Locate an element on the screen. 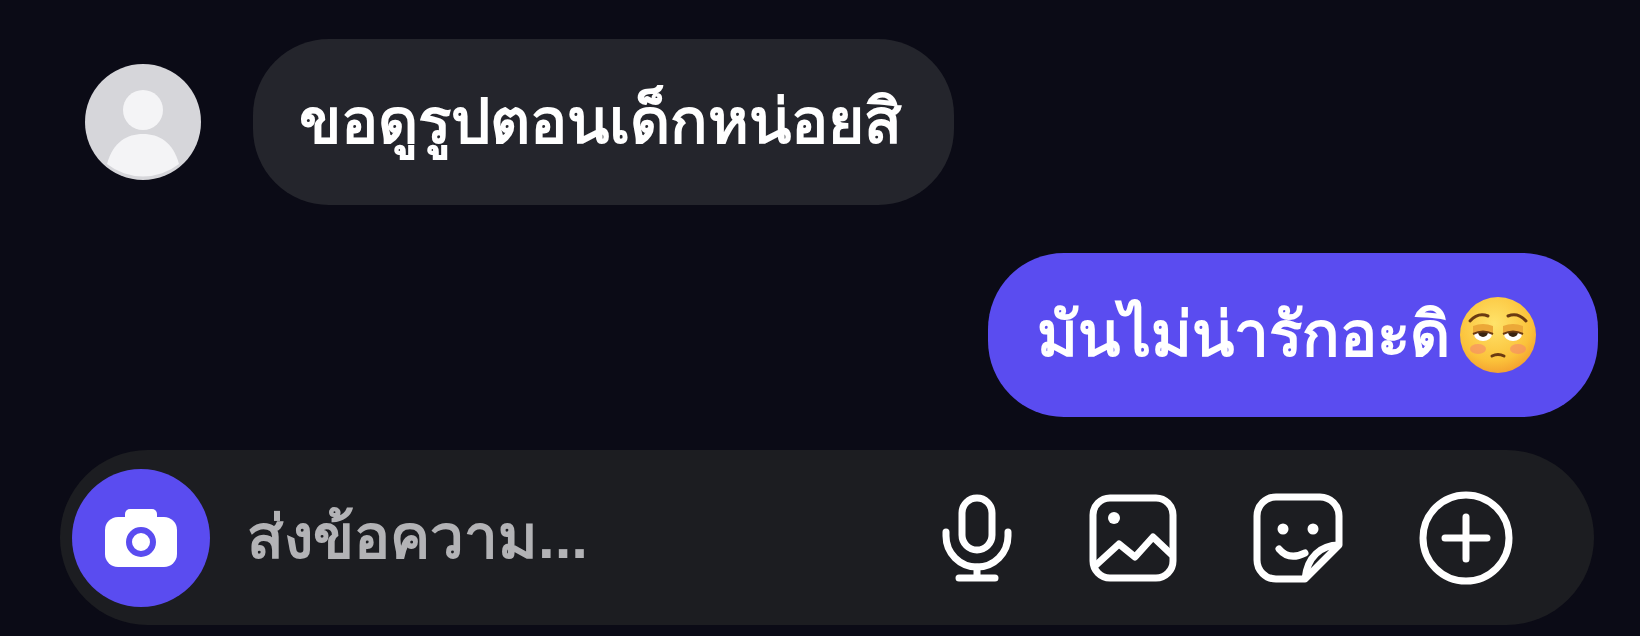 This screenshot has width=1640, height=636. sticker-icon is located at coordinates (1298, 537).